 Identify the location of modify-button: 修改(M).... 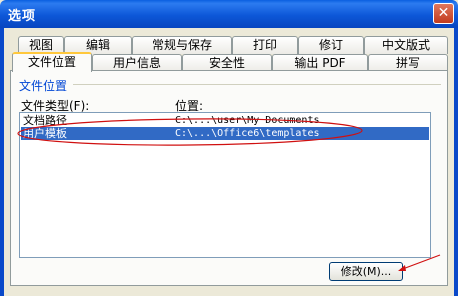
(366, 271).